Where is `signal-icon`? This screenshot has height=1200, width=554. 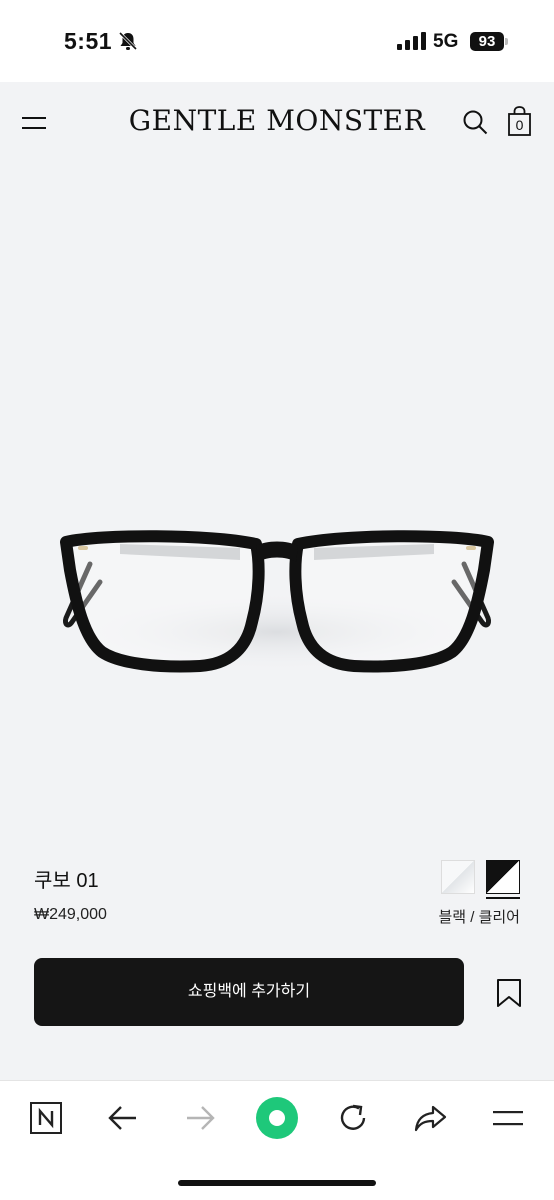
signal-icon is located at coordinates (411, 41).